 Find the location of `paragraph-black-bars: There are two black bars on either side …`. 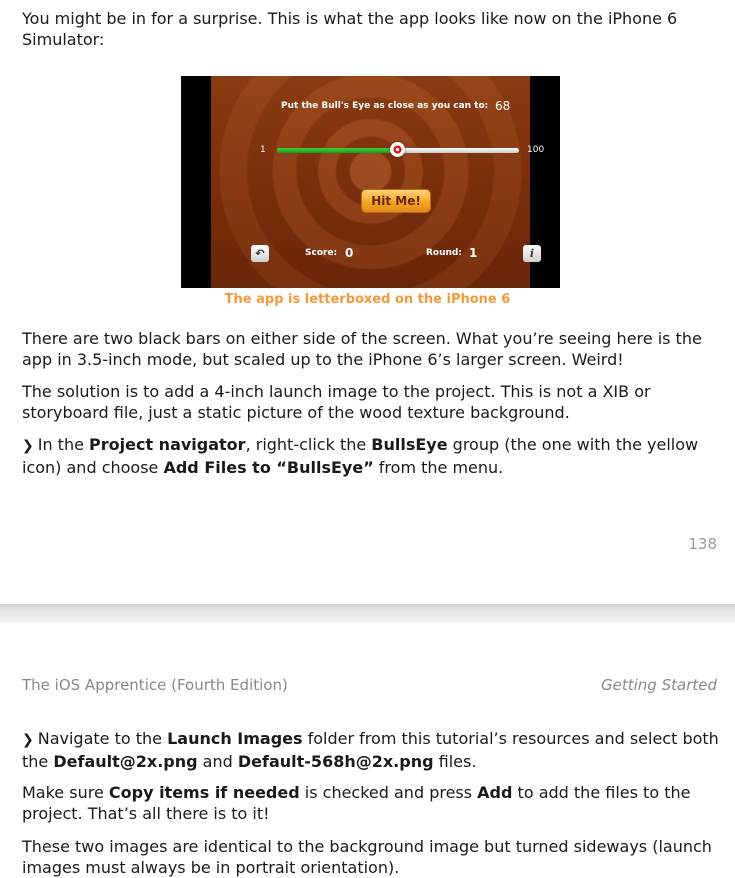

paragraph-black-bars: There are two black bars on either side … is located at coordinates (362, 349).